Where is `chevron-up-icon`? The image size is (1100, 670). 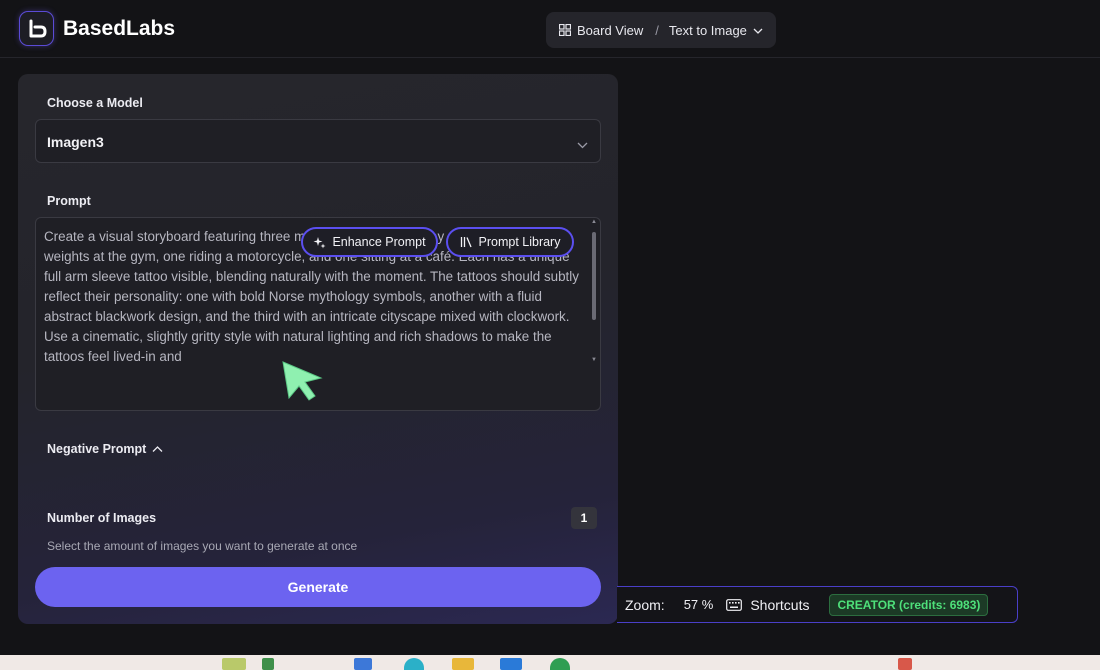 chevron-up-icon is located at coordinates (157, 449).